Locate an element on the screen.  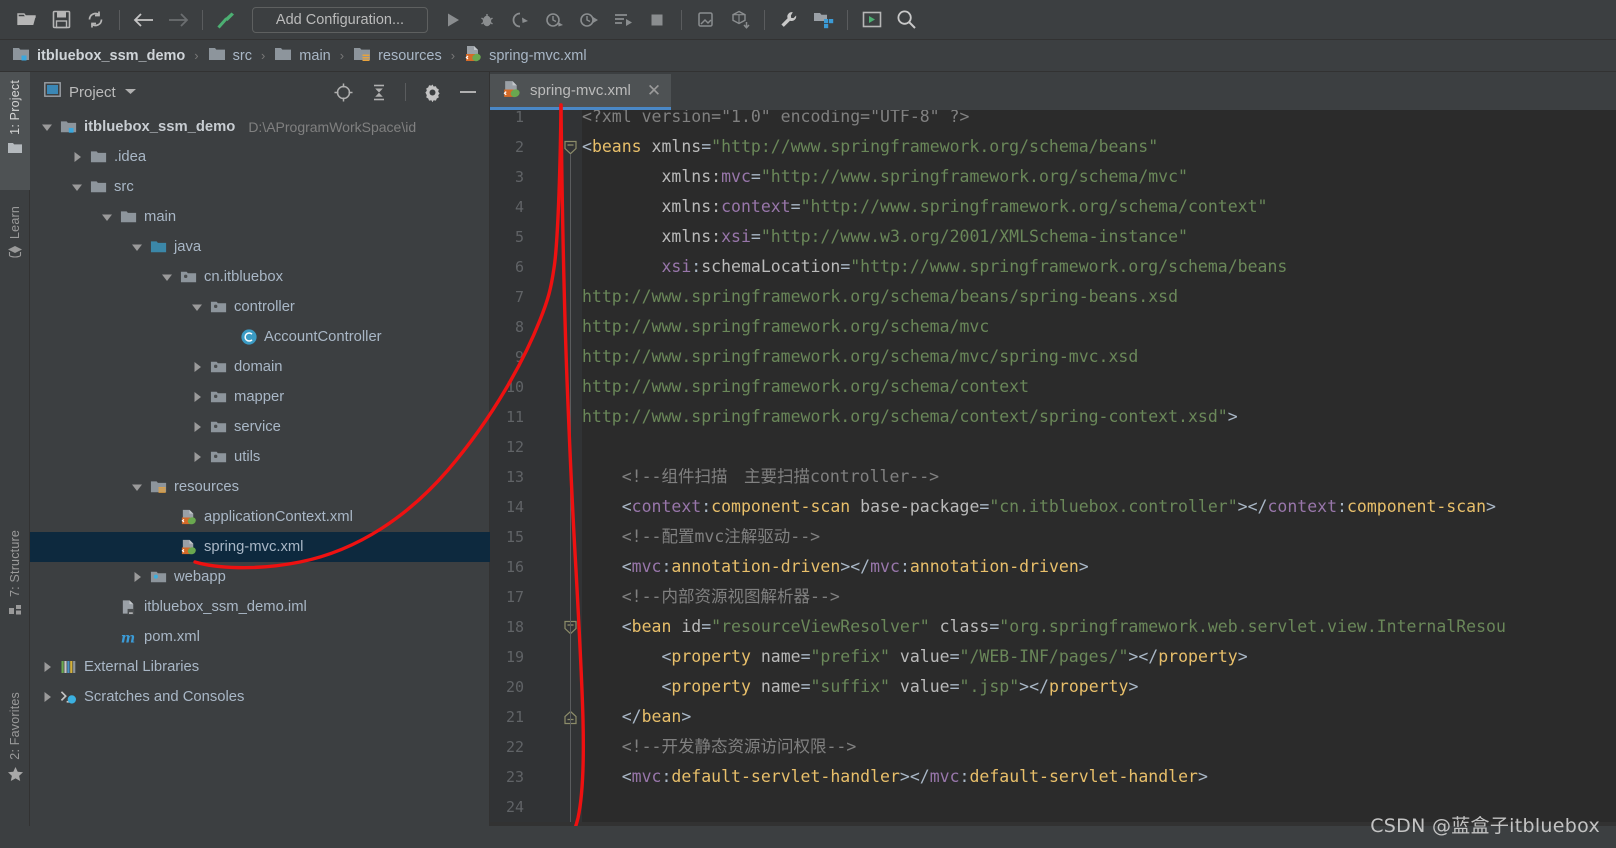
tree-row-mapper: mapper is located at coordinates (260, 397).